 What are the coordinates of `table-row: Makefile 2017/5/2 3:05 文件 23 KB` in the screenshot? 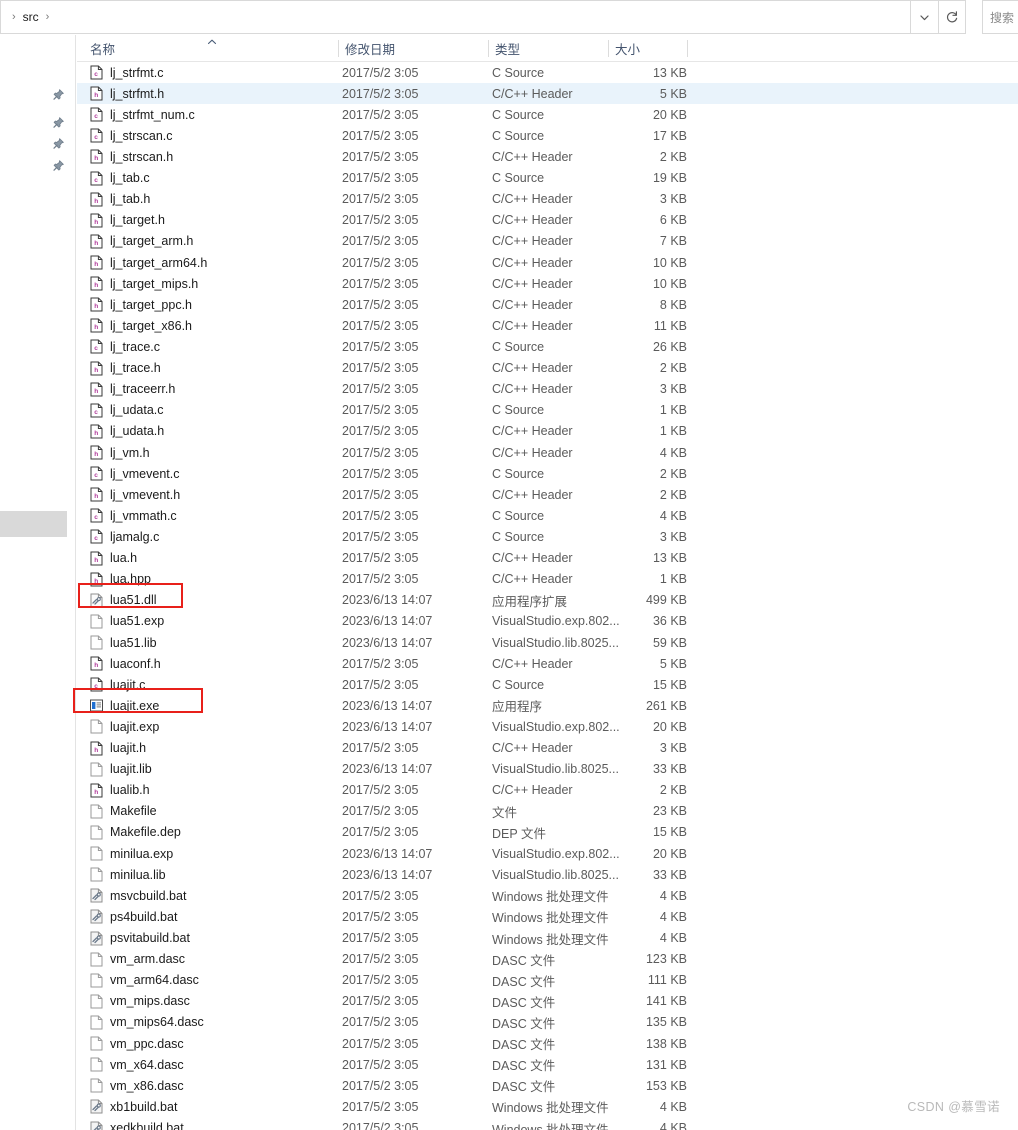 It's located at (547, 811).